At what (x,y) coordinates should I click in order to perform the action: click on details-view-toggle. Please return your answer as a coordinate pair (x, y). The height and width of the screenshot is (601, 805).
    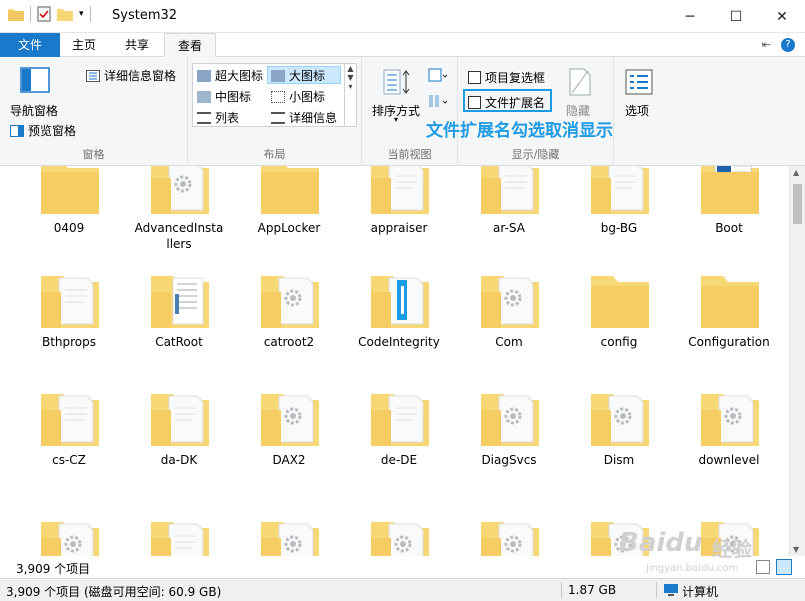
    Looking at the image, I should click on (763, 567).